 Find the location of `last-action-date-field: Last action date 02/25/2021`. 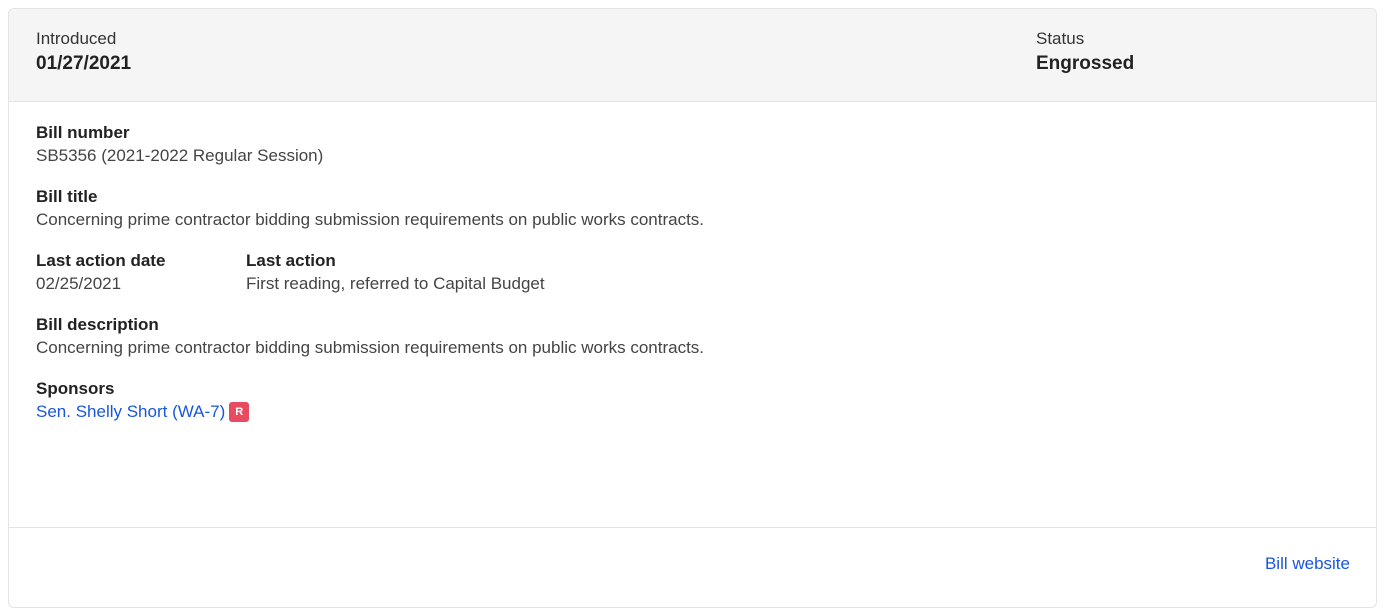

last-action-date-field: Last action date 02/25/2021 is located at coordinates (141, 273).